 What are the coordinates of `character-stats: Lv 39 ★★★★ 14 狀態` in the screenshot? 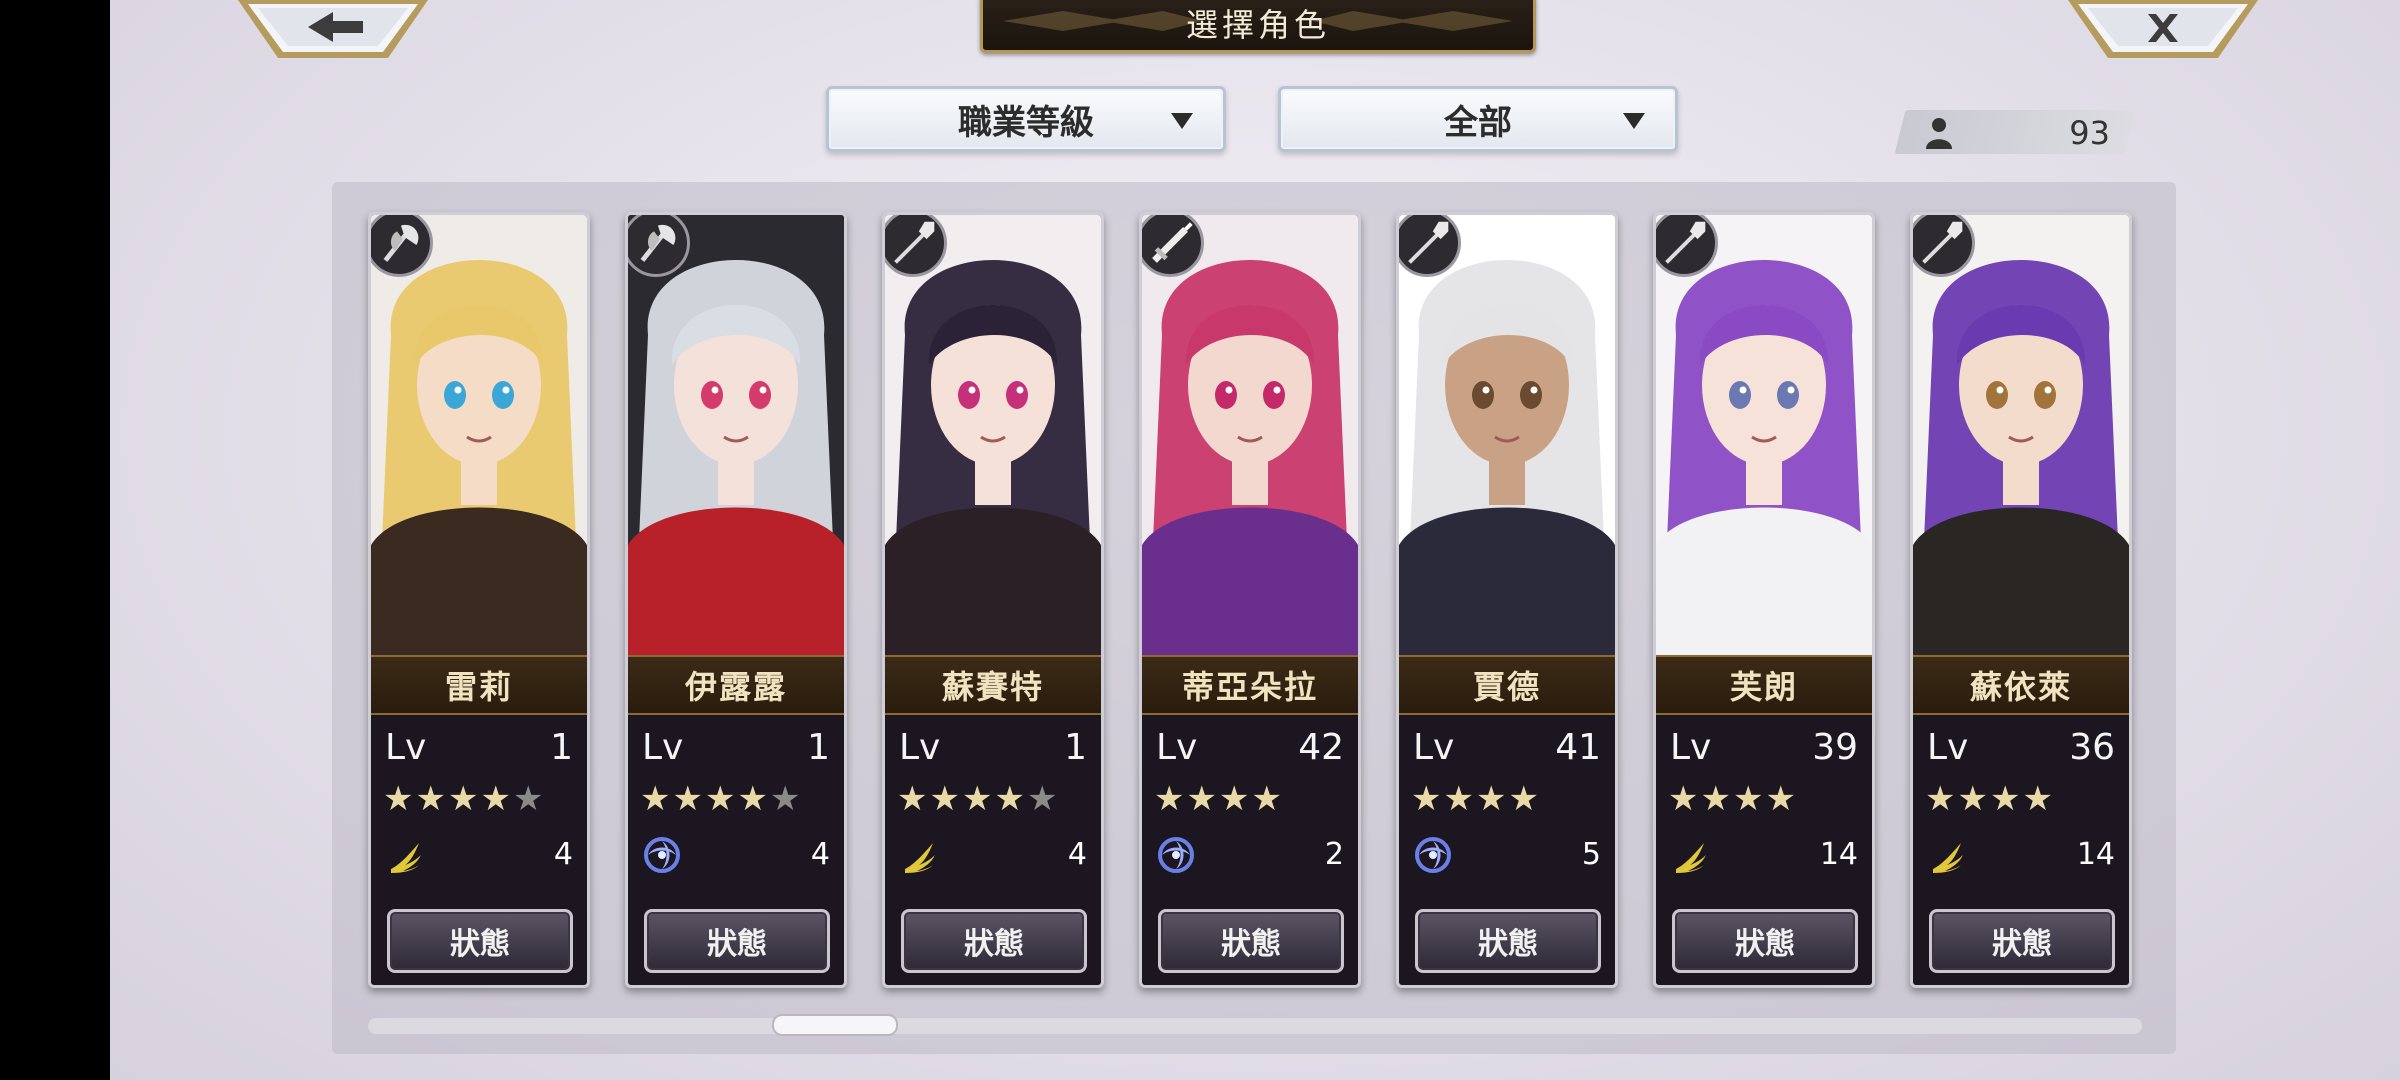 It's located at (1764, 849).